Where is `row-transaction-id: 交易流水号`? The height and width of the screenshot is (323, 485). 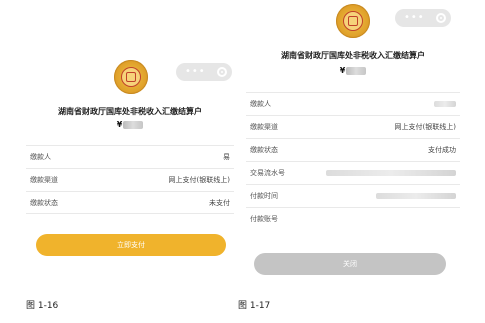
row-transaction-id: 交易流水号 is located at coordinates (353, 172).